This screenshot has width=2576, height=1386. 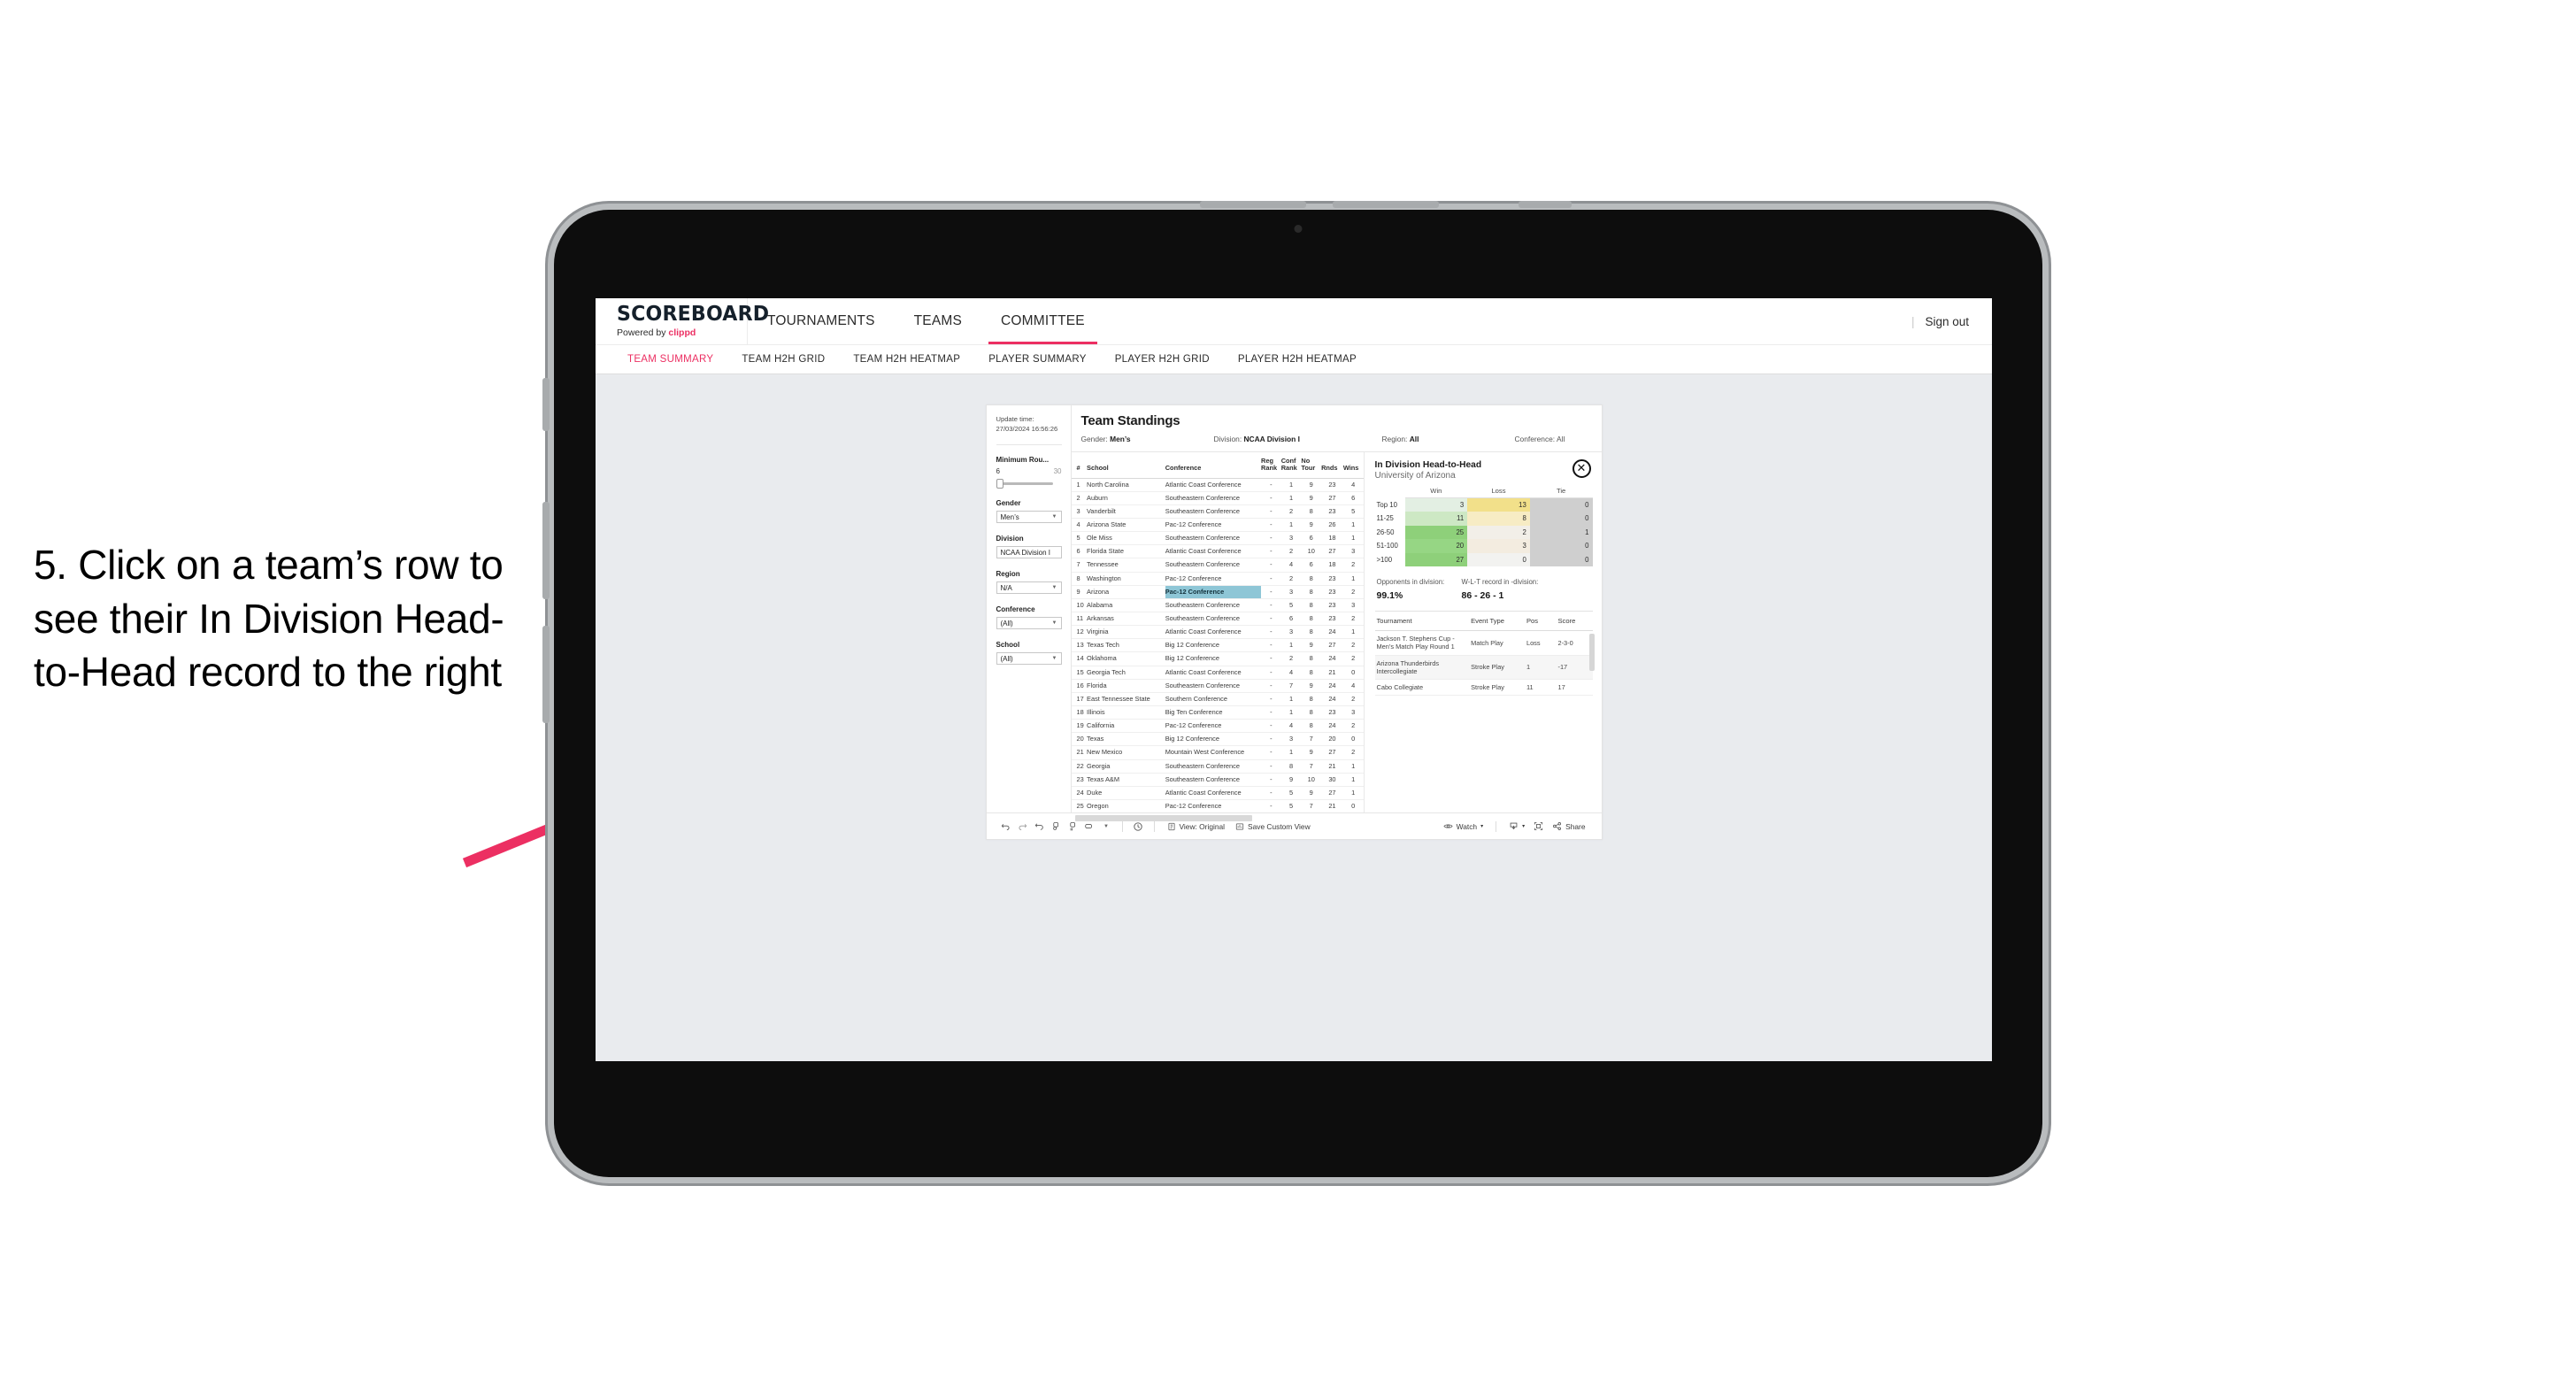 I want to click on standings-hscroll-thumb, so click(x=1163, y=818).